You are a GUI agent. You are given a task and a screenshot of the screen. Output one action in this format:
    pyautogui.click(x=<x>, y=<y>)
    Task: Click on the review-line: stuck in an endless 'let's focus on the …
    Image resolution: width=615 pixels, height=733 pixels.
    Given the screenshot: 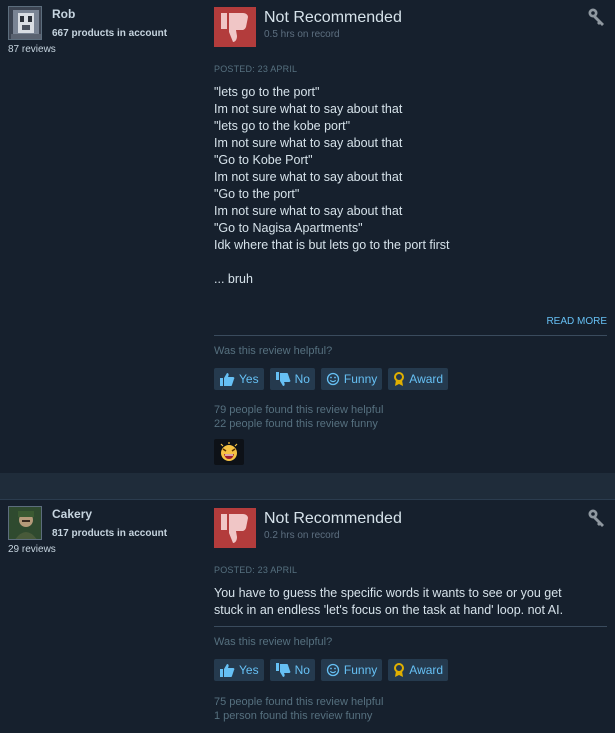 What is the action you would take?
    pyautogui.click(x=389, y=610)
    